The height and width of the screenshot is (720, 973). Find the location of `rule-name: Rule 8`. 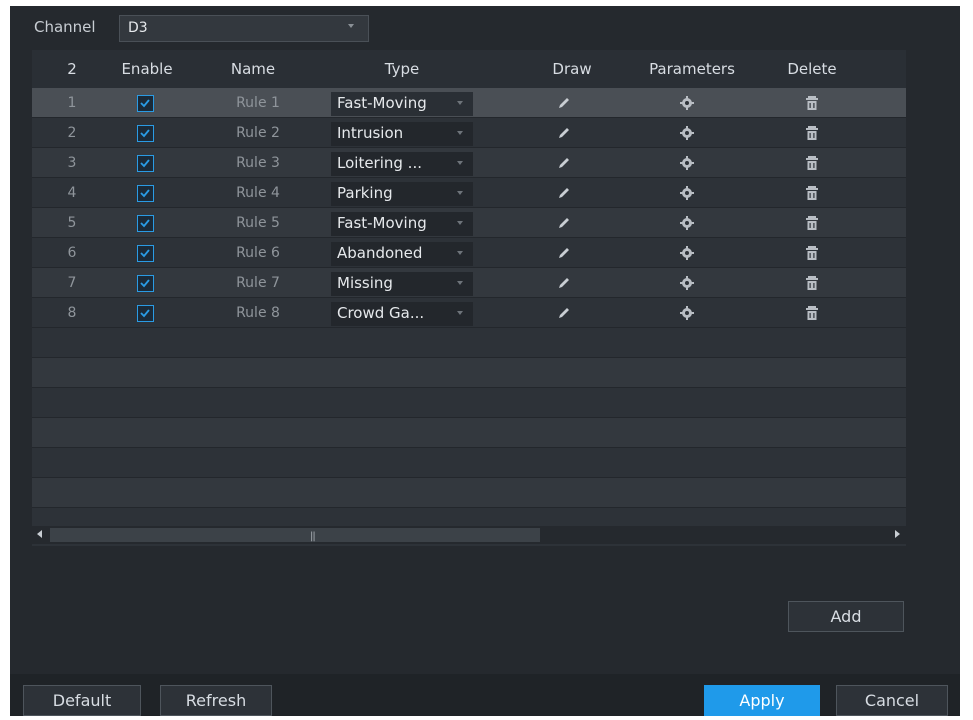

rule-name: Rule 8 is located at coordinates (258, 313).